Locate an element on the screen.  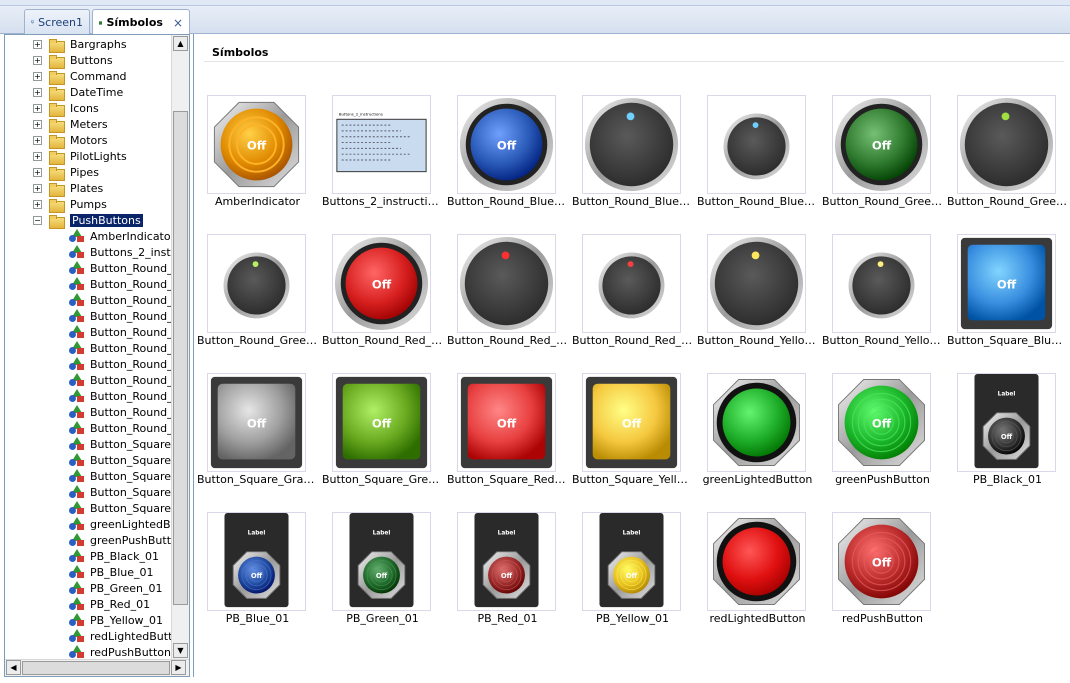
tree-folder-command: + Command is located at coordinates (80, 76).